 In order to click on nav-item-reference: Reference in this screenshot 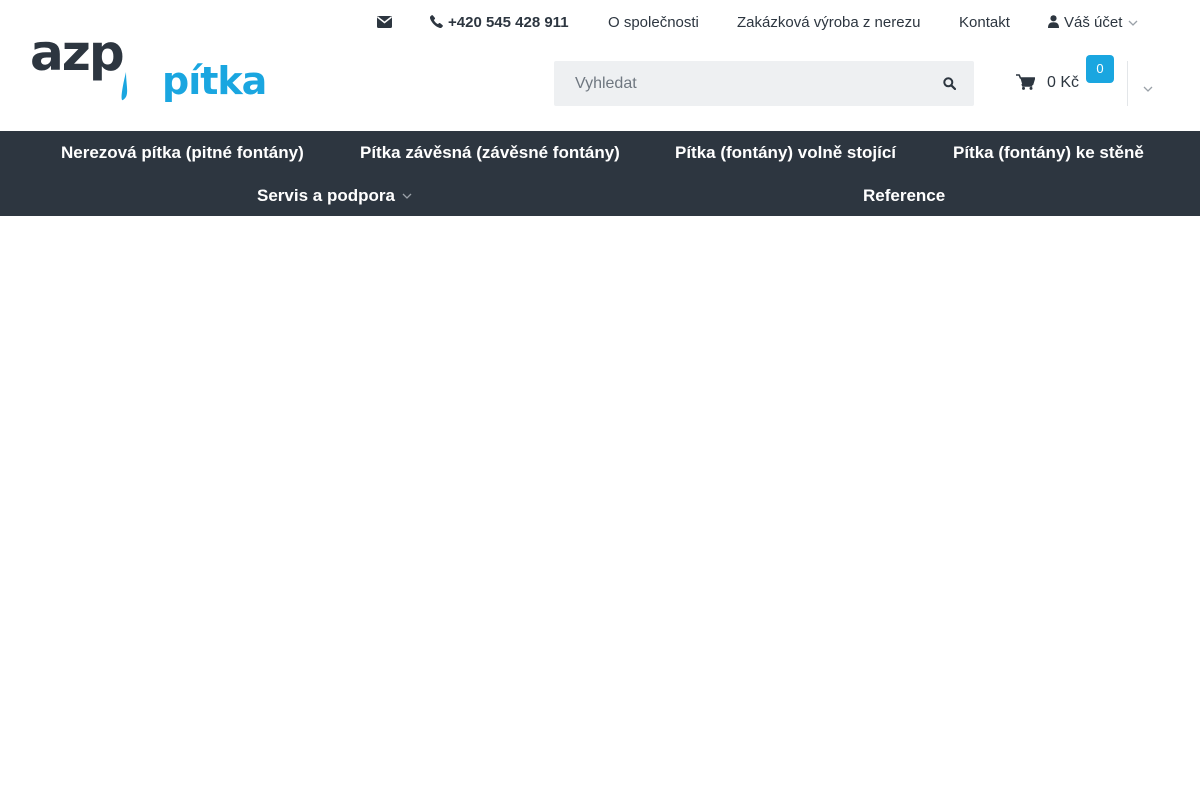, I will do `click(904, 196)`.